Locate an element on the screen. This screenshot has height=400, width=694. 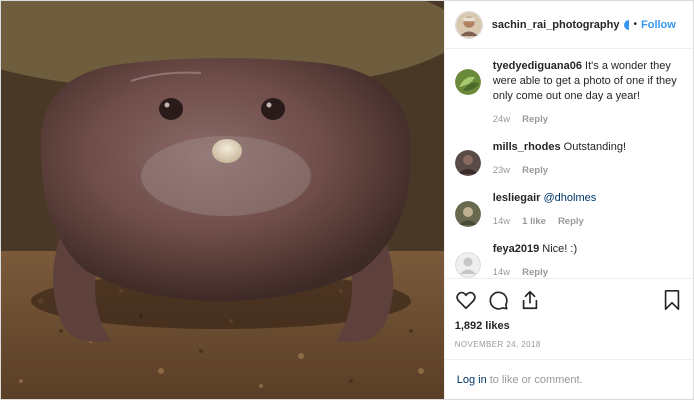
likes-count: 1,892 likes is located at coordinates (569, 326).